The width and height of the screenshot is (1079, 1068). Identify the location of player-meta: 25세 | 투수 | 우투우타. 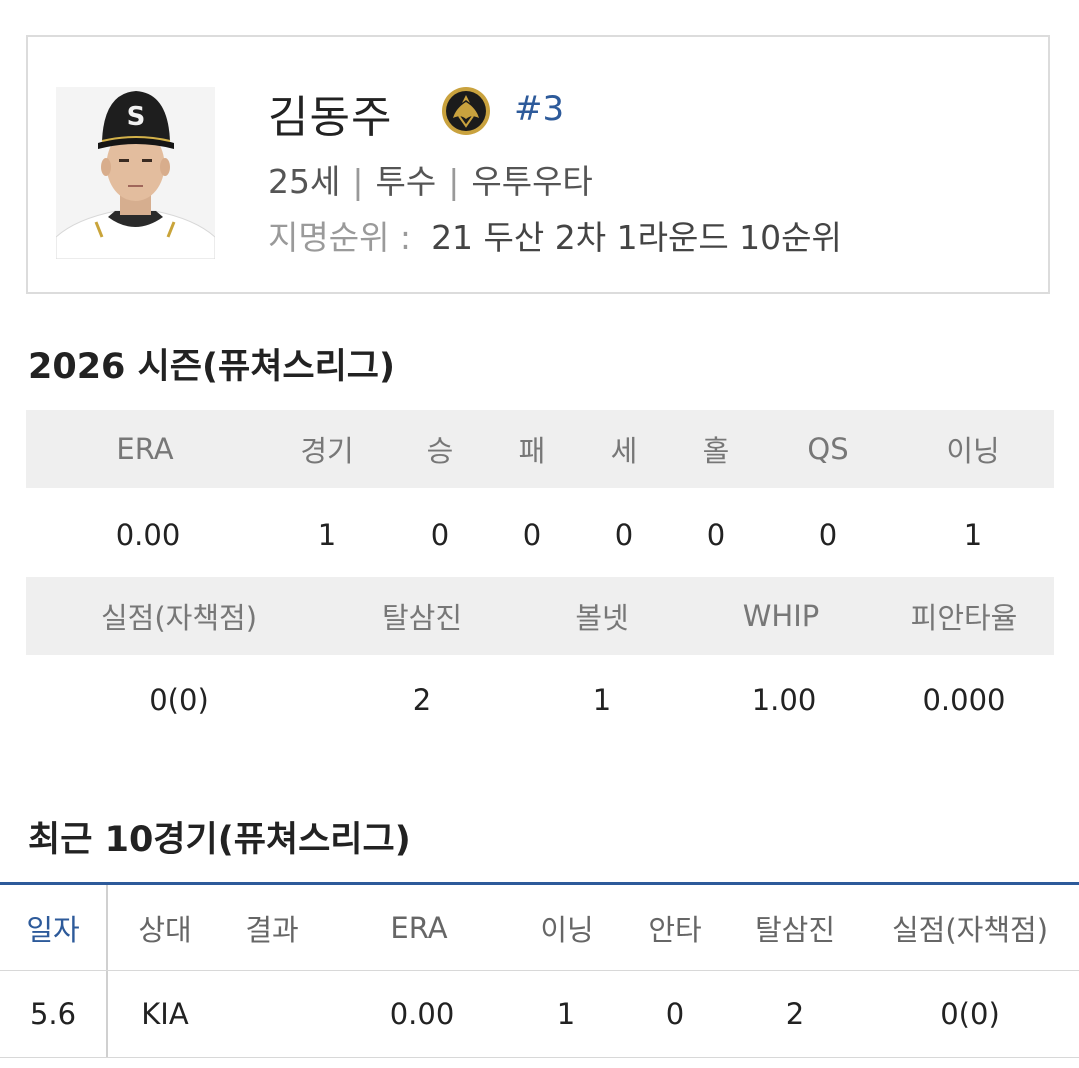
(430, 179).